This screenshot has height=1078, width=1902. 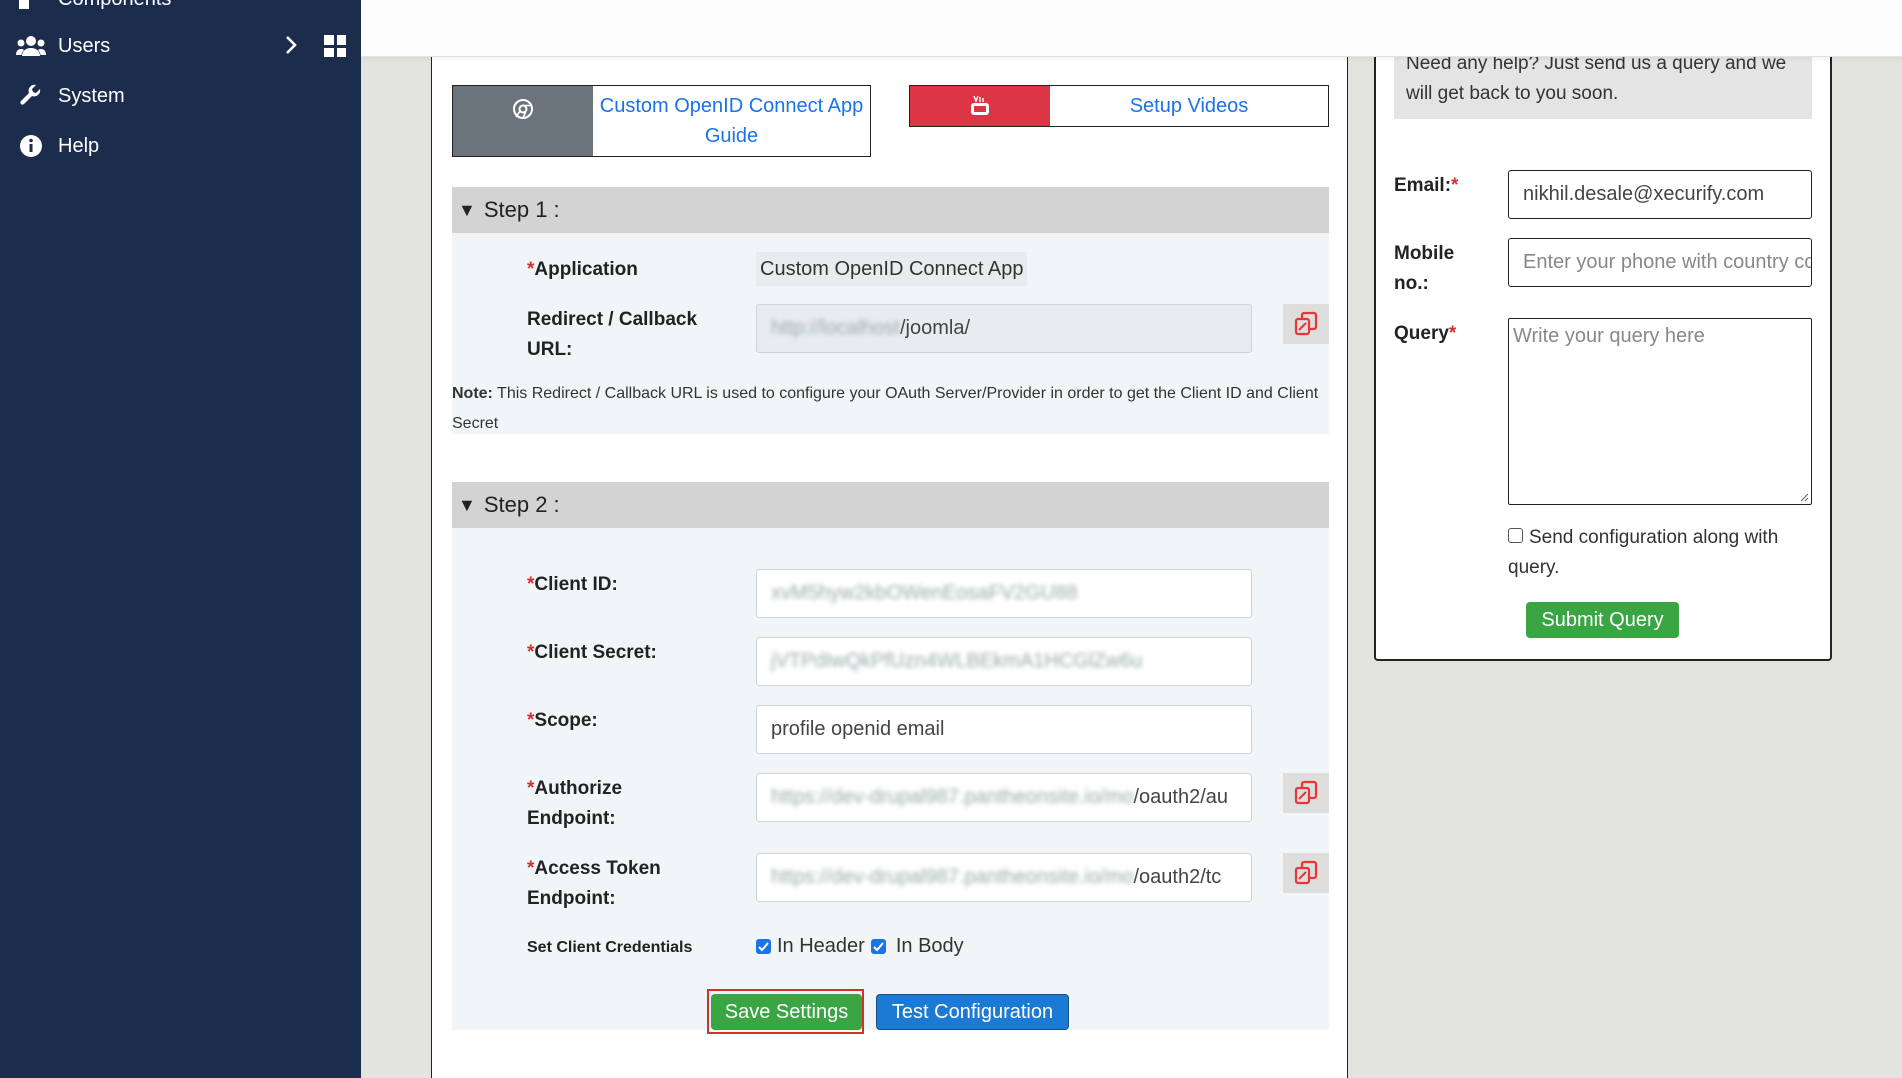 What do you see at coordinates (335, 46) in the screenshot?
I see `grid-icon` at bounding box center [335, 46].